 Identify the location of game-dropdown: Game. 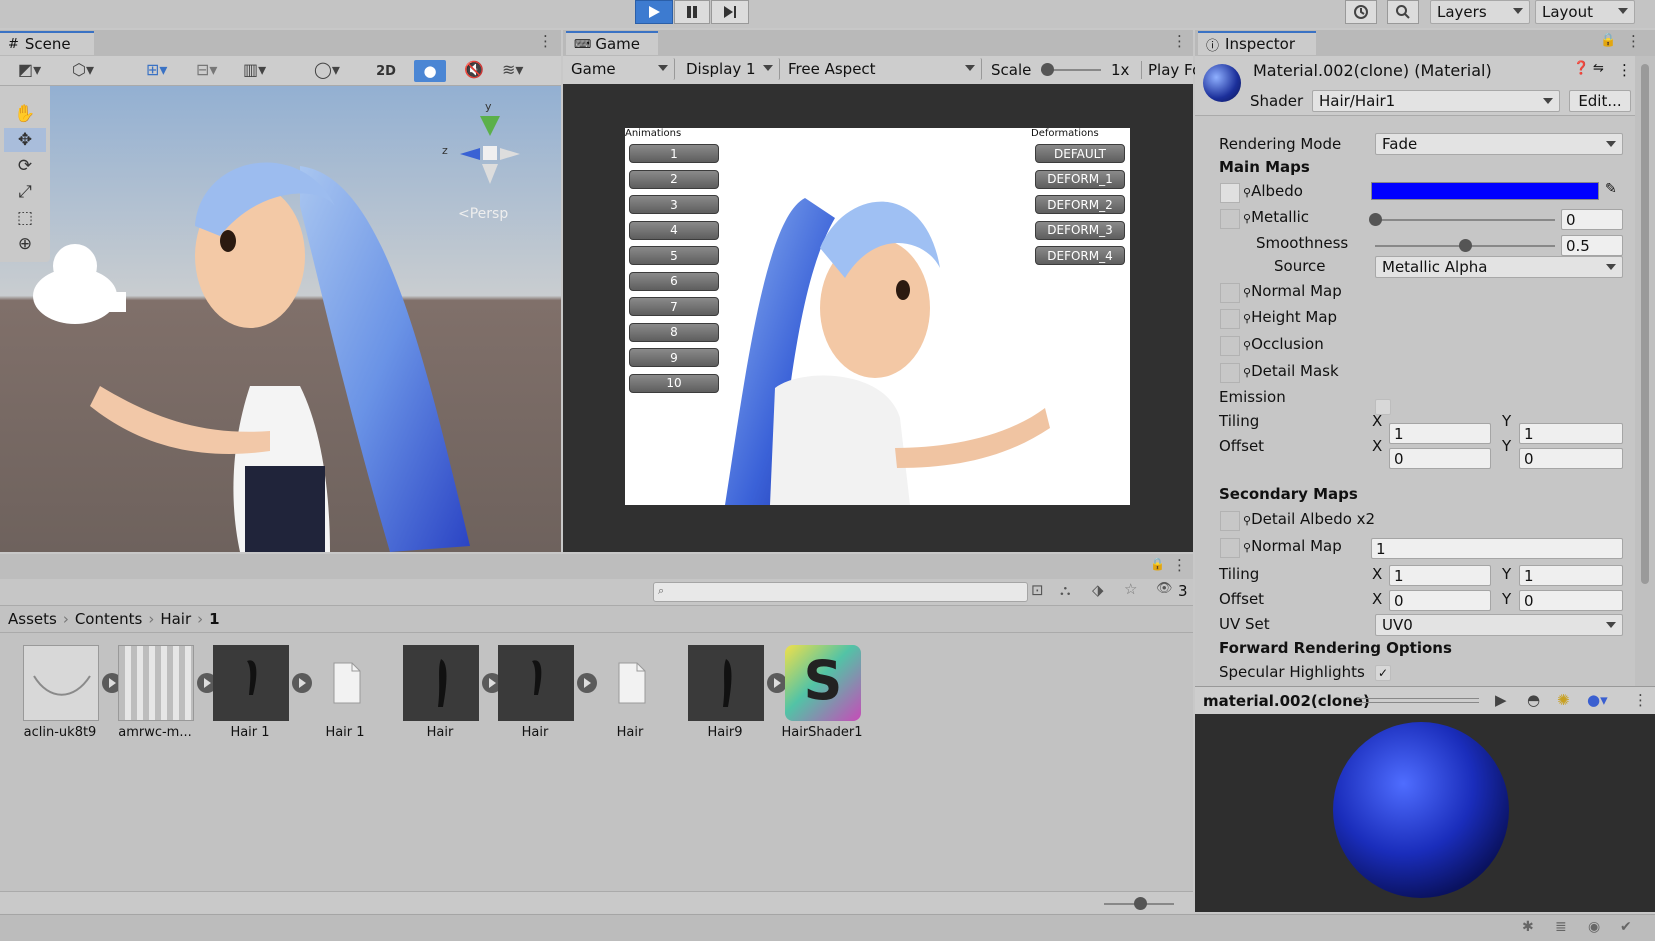
(620, 69).